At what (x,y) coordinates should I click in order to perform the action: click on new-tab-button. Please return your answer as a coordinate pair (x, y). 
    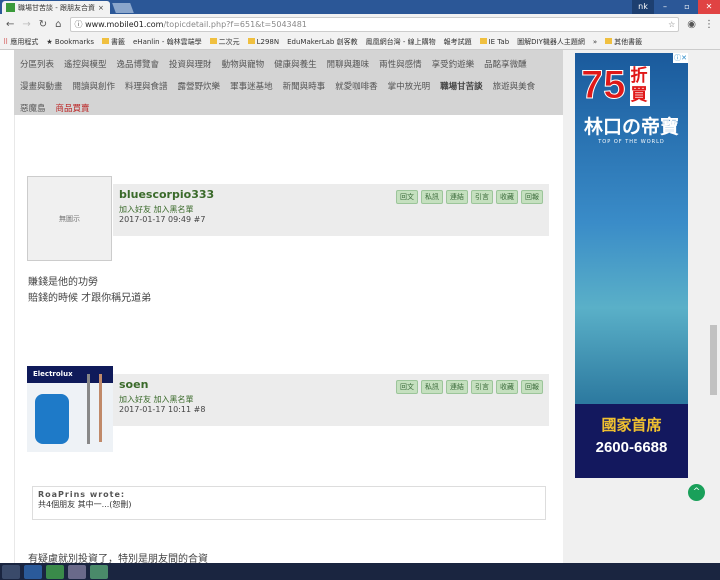
    Looking at the image, I should click on (123, 8).